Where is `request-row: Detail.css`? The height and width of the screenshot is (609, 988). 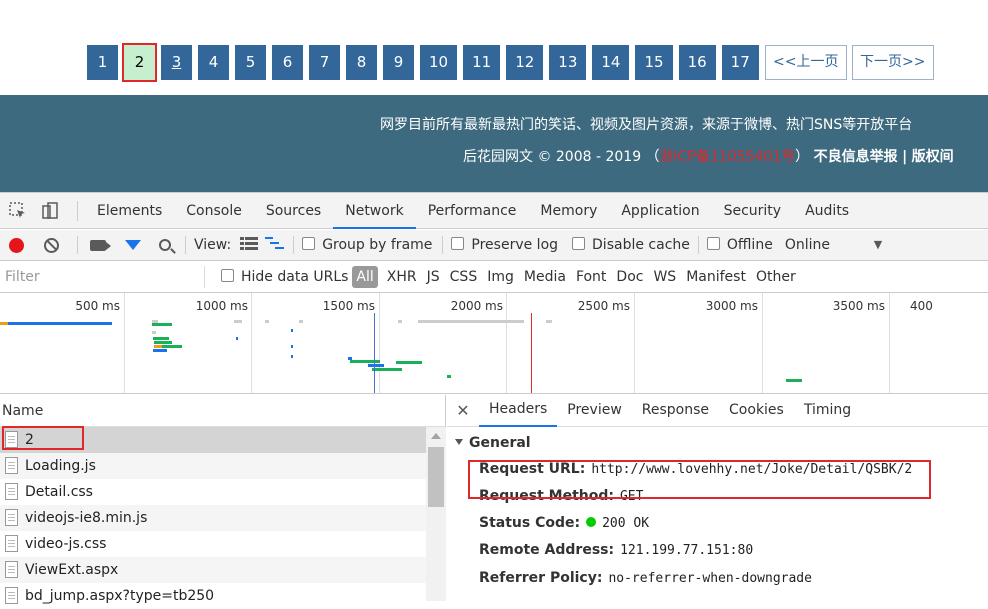 request-row: Detail.css is located at coordinates (213, 492).